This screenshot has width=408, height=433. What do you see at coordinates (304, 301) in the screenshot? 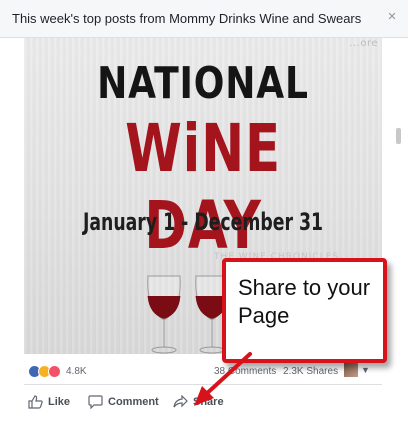
I see `annotation-text: Share to your Page` at bounding box center [304, 301].